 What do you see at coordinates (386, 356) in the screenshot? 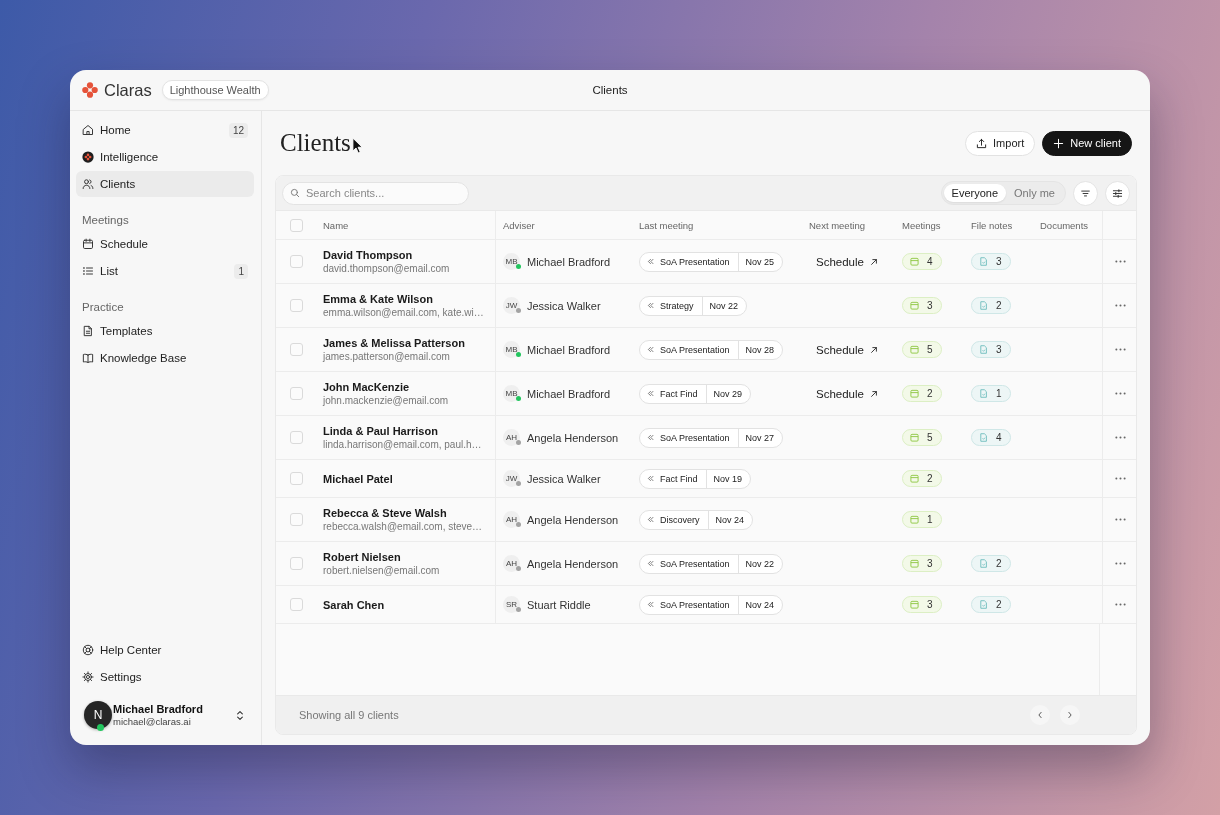
I see `client-email: james.patterson@email.com` at bounding box center [386, 356].